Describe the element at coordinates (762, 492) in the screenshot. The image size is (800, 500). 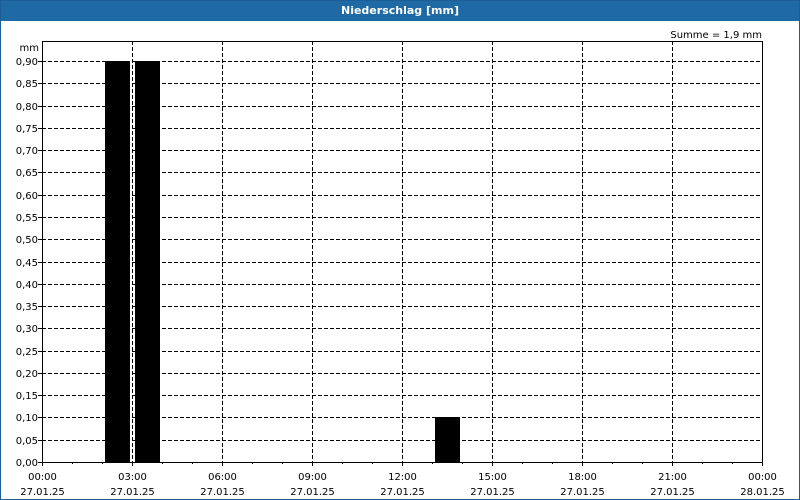
I see `x-tick-date-label: 28.01.25` at that location.